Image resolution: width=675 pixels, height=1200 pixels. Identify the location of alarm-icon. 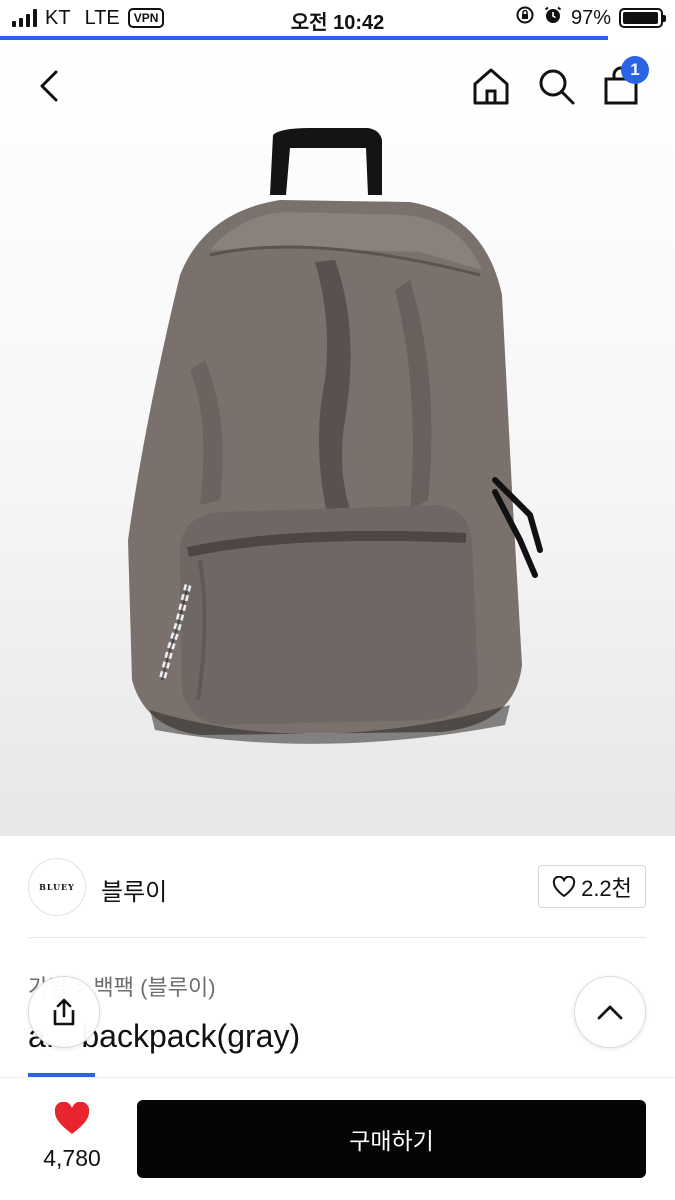
(553, 18).